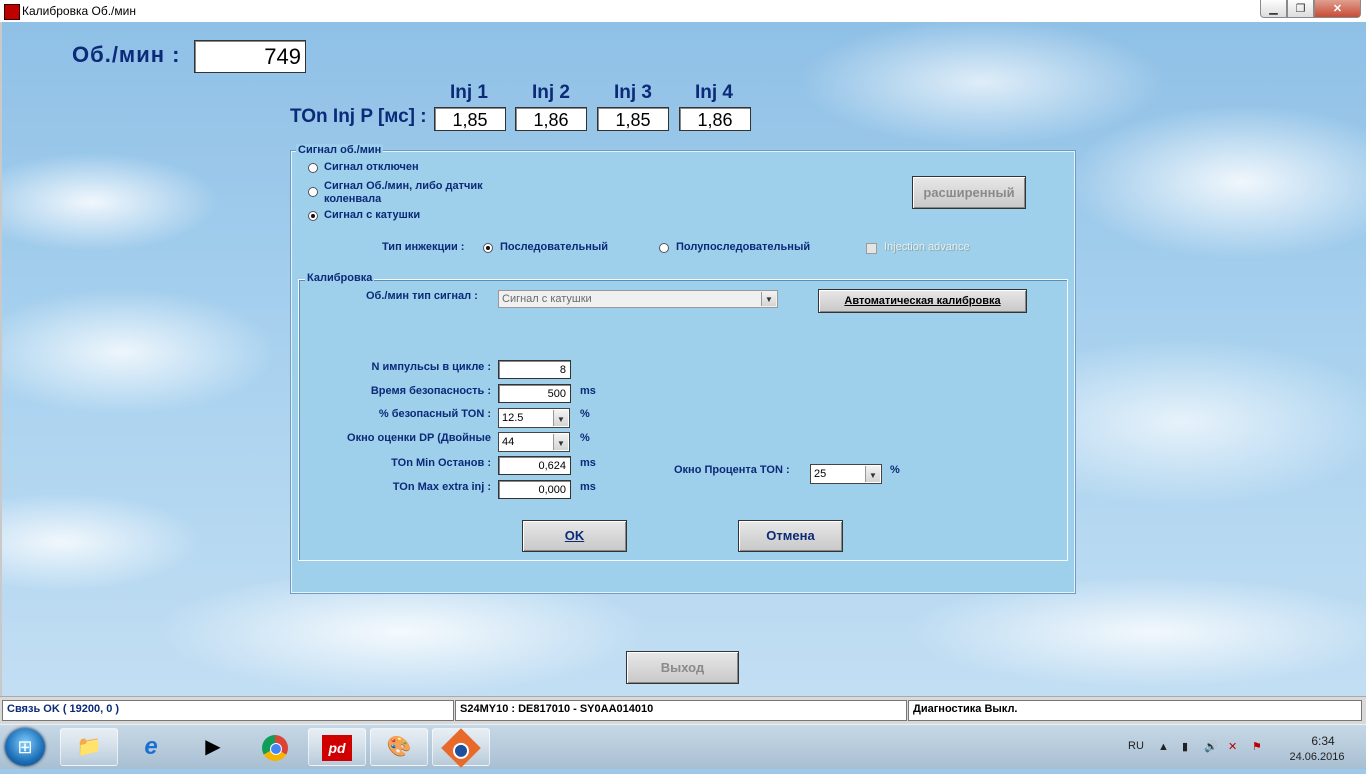  I want to click on signal-type-label: Об./мин тип сигнал :, so click(422, 296).